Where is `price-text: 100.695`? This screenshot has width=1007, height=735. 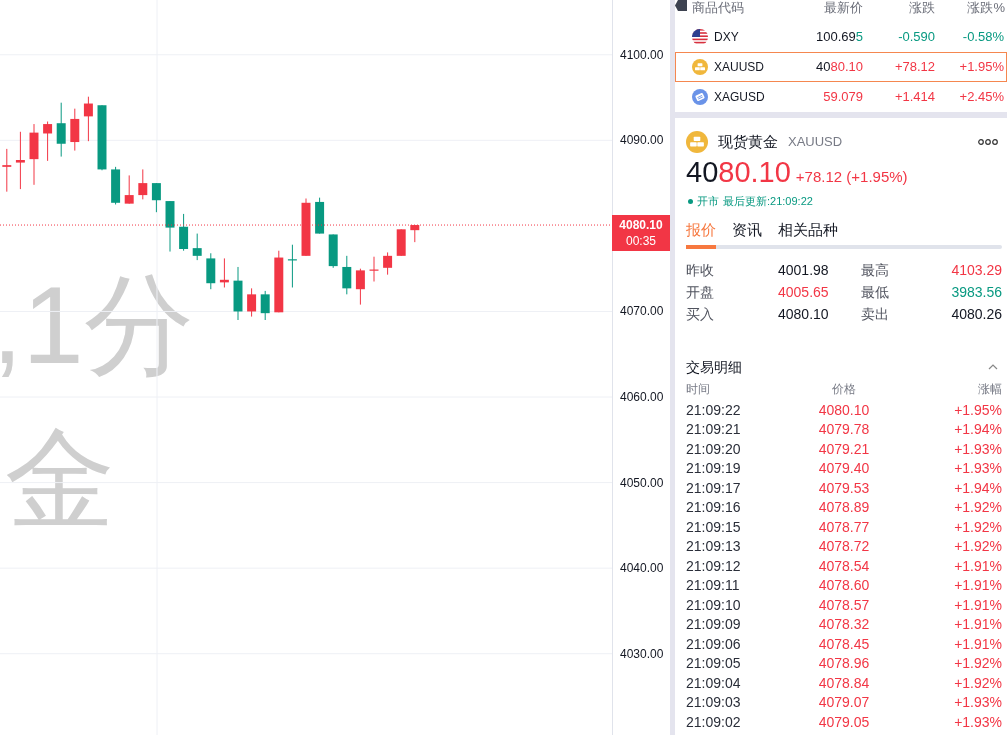
price-text: 100.695 is located at coordinates (839, 37).